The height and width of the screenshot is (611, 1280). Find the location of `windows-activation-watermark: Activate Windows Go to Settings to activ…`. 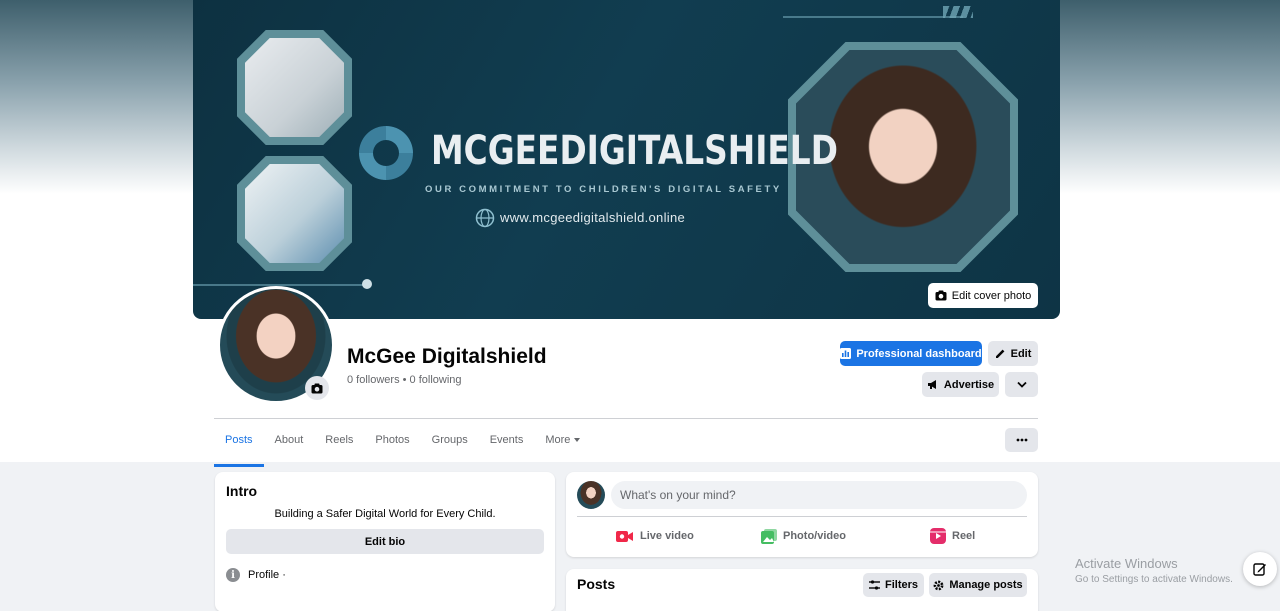

windows-activation-watermark: Activate Windows Go to Settings to activ… is located at coordinates (1154, 570).